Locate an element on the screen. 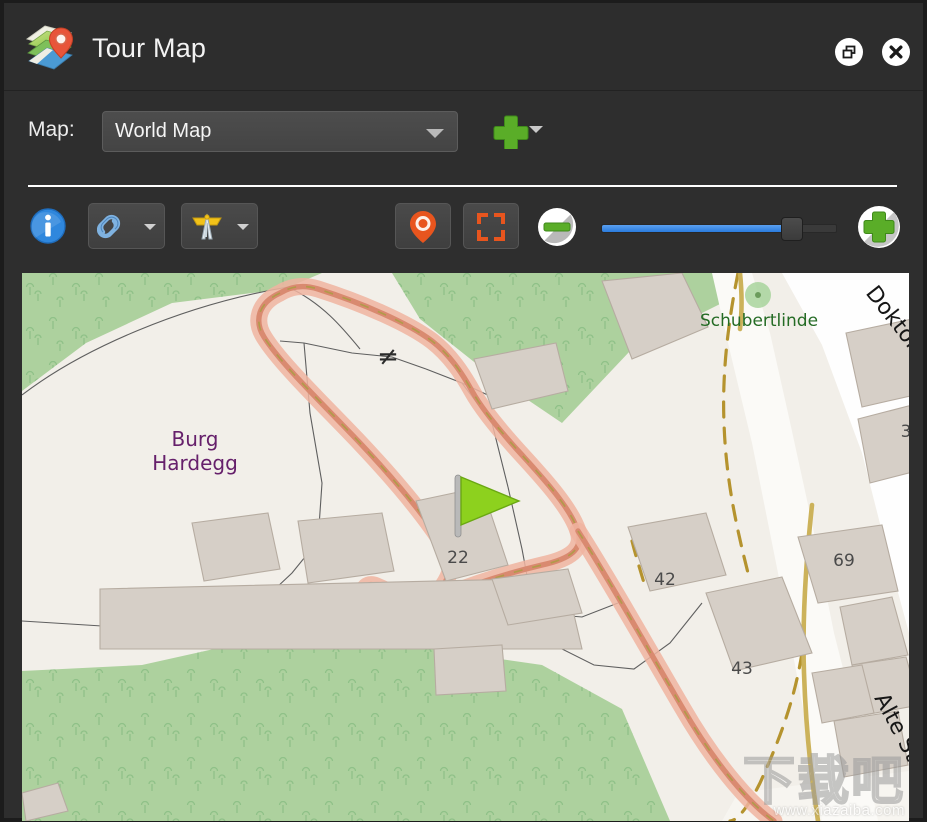 This screenshot has height=822, width=927. map-selector-label: Map: is located at coordinates (51, 129).